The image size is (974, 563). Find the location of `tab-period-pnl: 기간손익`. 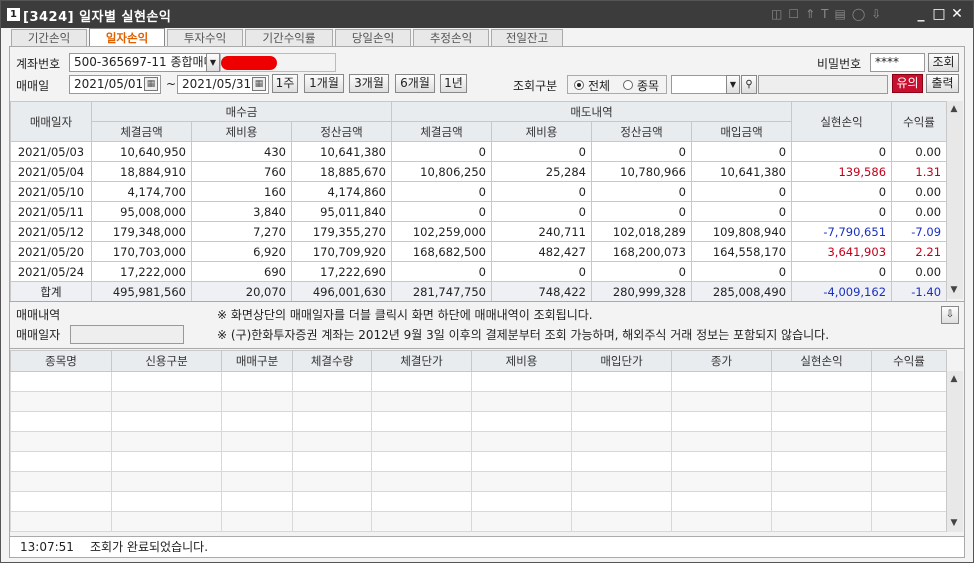

tab-period-pnl: 기간손익 is located at coordinates (49, 38).